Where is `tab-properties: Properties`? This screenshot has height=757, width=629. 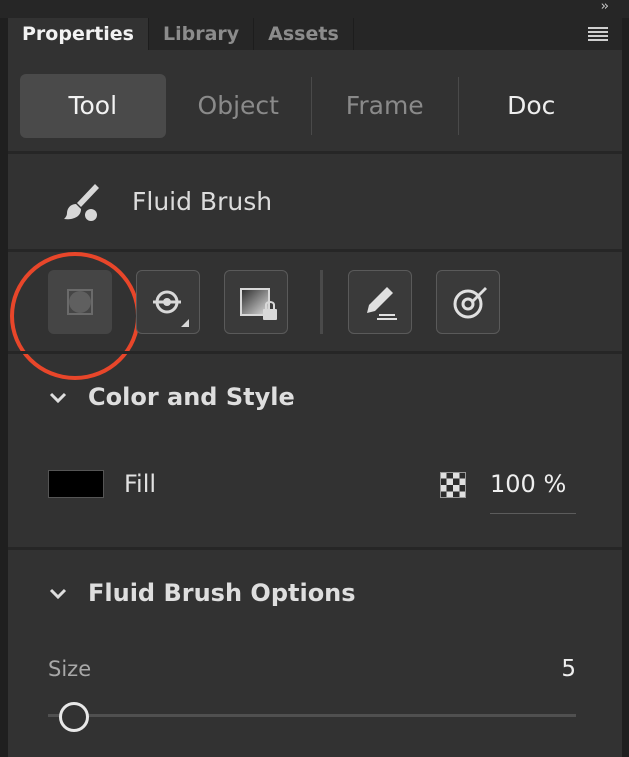 tab-properties: Properties is located at coordinates (78, 34).